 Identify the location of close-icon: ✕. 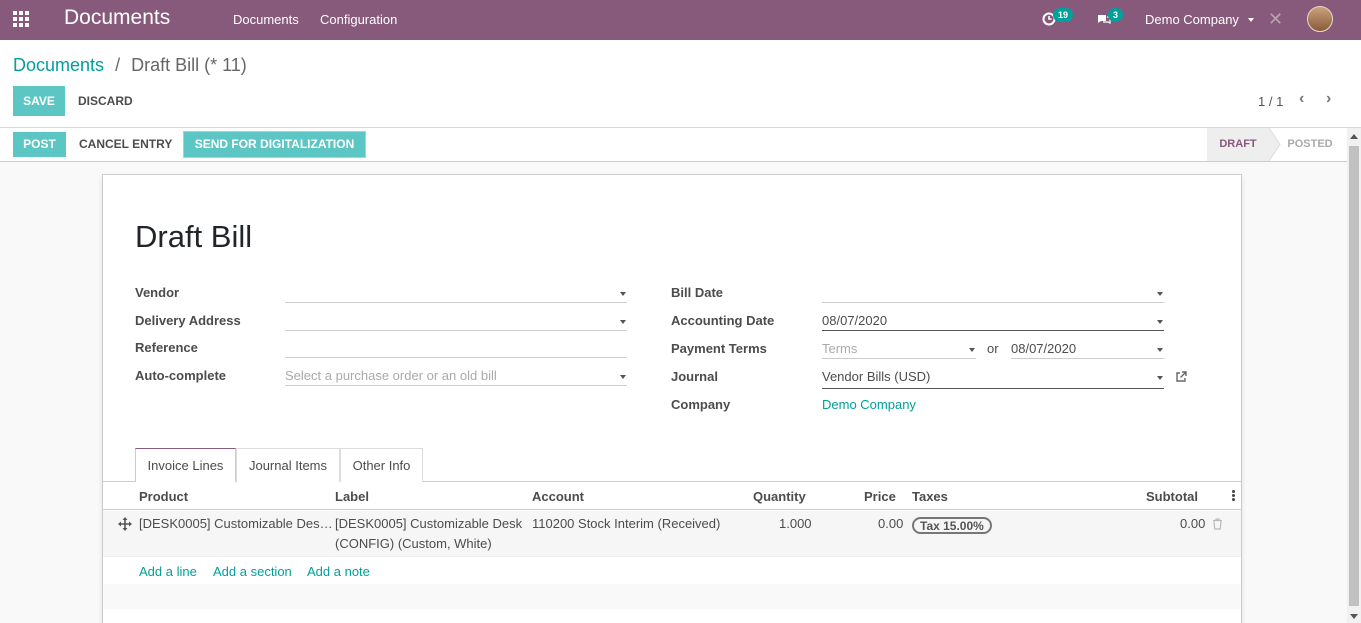
(1275, 19).